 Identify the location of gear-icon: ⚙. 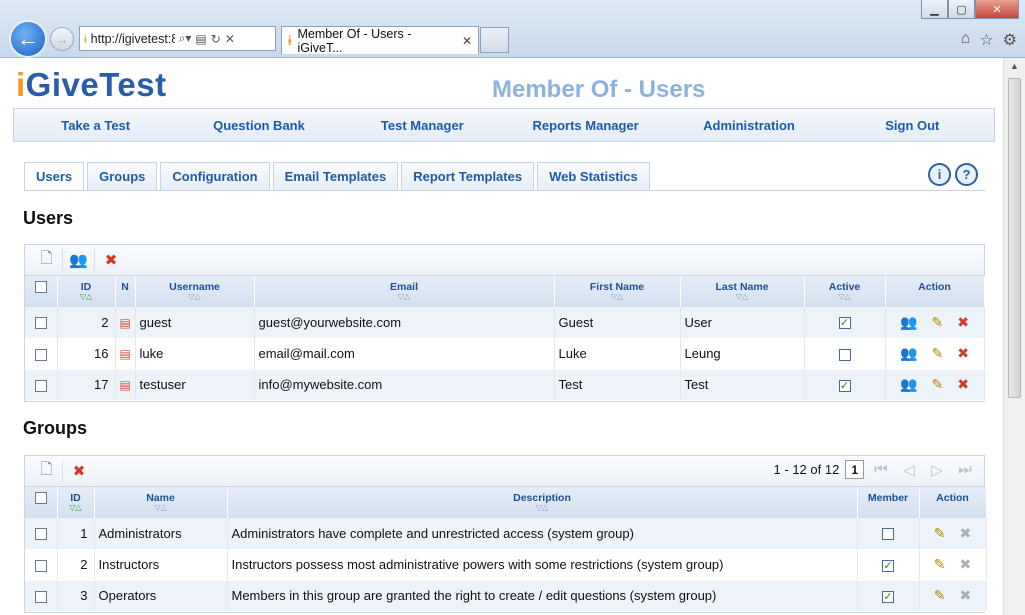
(1010, 40).